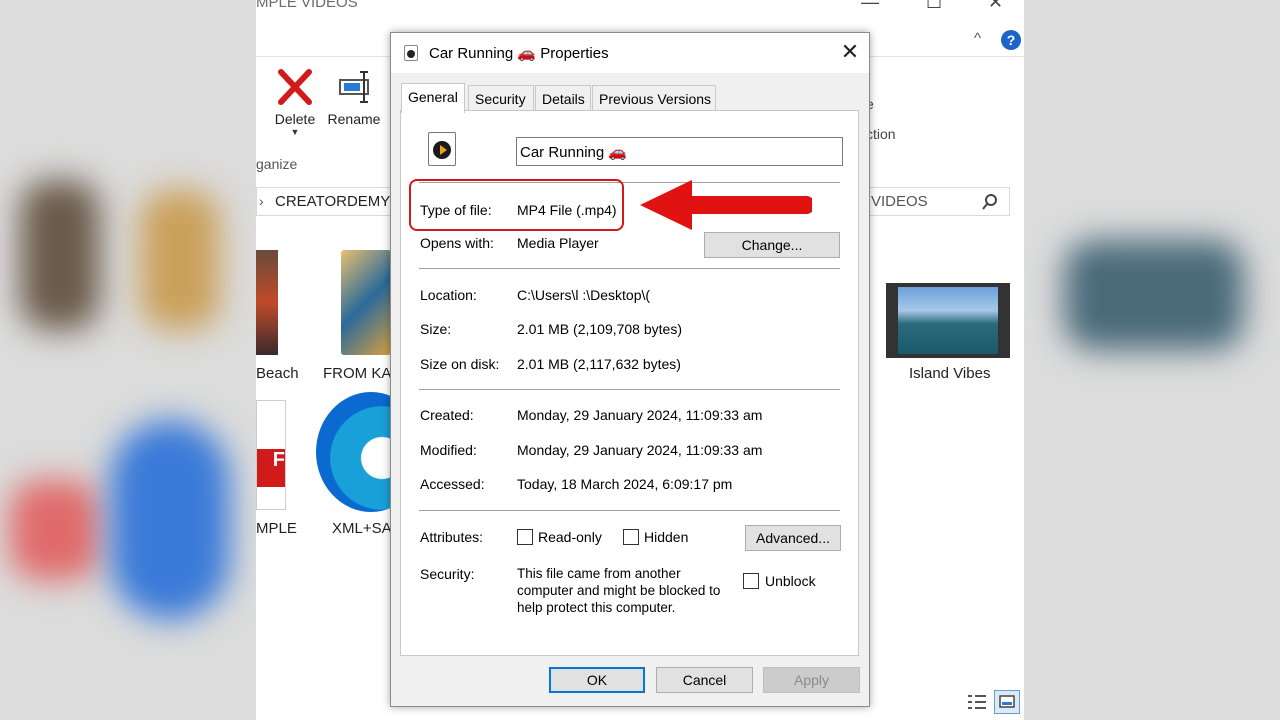 The image size is (1280, 720). I want to click on opens-with-value: Media Player, so click(558, 243).